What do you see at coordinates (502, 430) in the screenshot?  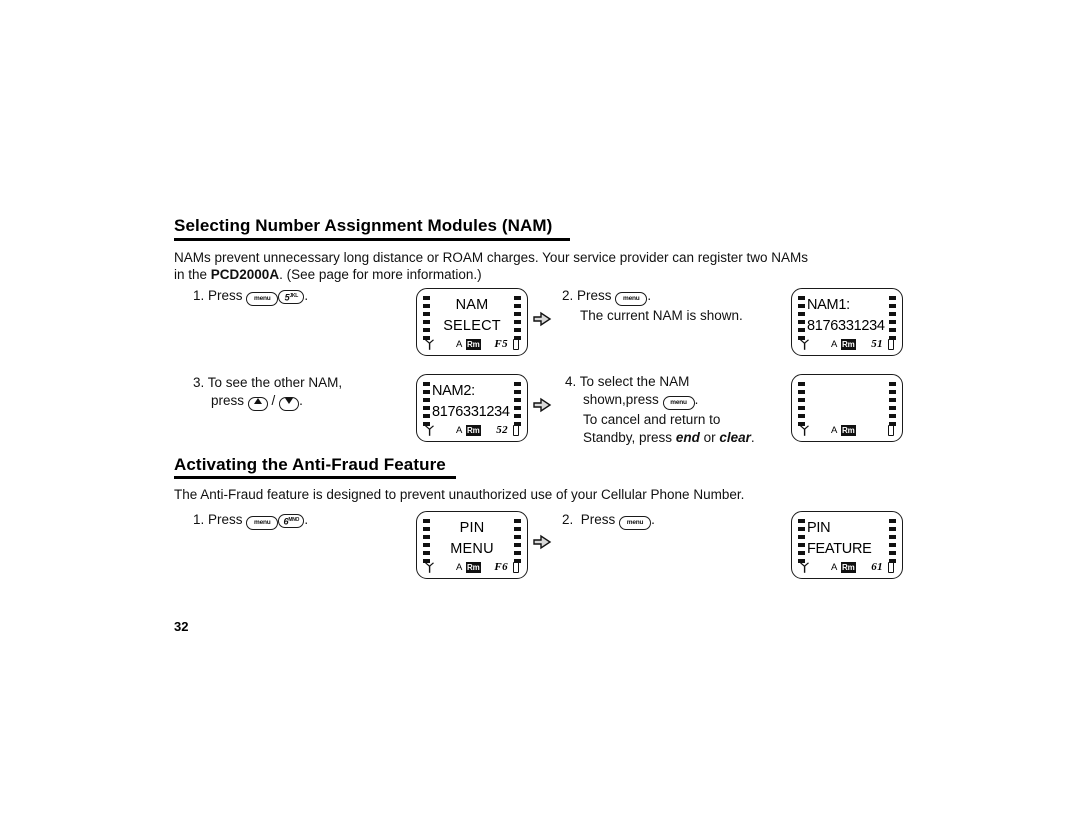 I see `lcd-status-code: 52` at bounding box center [502, 430].